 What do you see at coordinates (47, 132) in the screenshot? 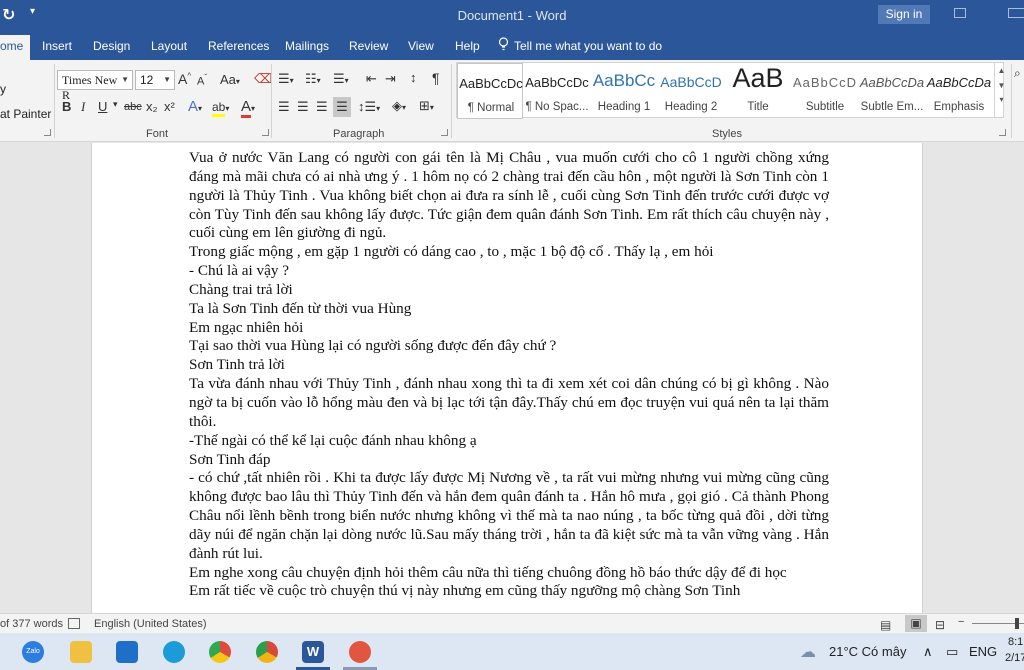
I see `clipboard-launcher-icon` at bounding box center [47, 132].